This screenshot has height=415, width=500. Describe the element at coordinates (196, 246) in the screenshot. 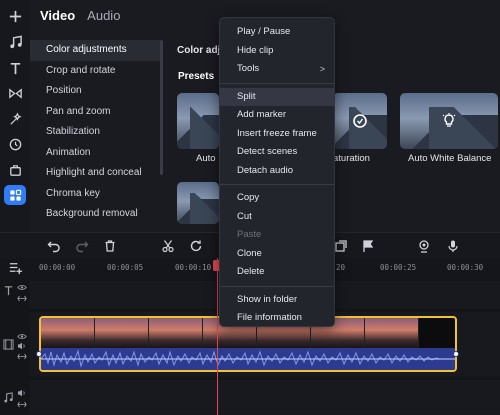

I see `rotate-icon` at that location.